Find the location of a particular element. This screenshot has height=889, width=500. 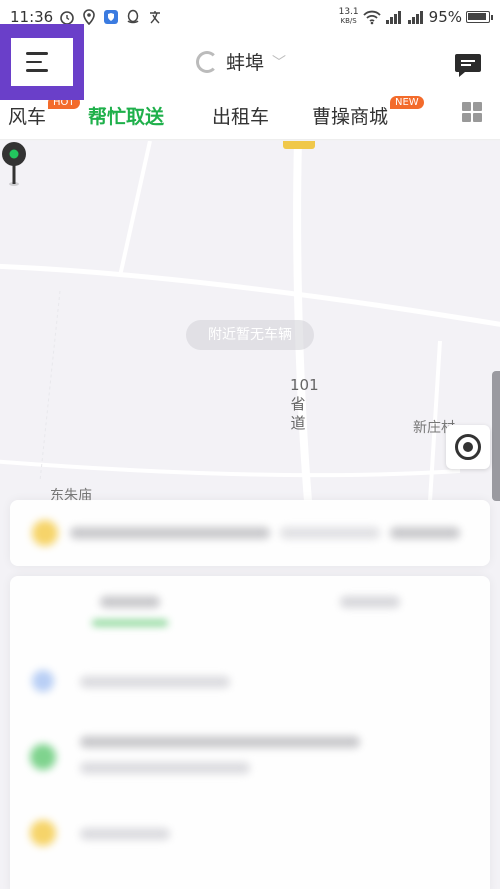

text-app-icon is located at coordinates (155, 17).